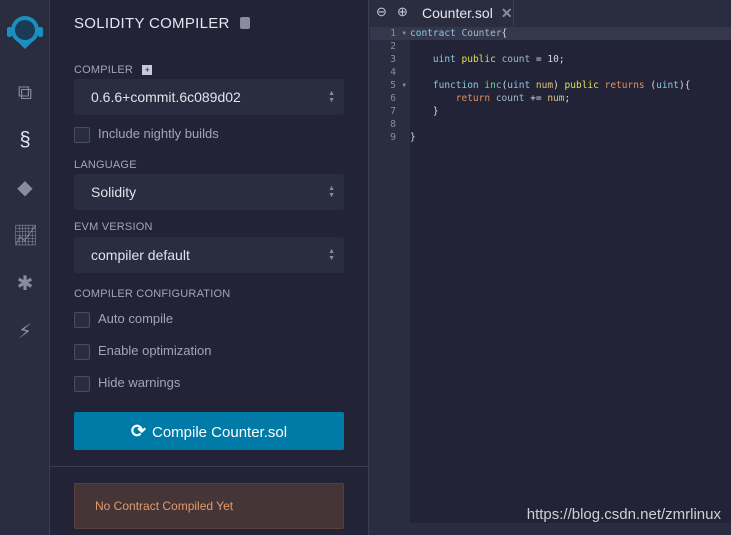  What do you see at coordinates (402, 12) in the screenshot?
I see `zoom-in-icon: ⊕` at bounding box center [402, 12].